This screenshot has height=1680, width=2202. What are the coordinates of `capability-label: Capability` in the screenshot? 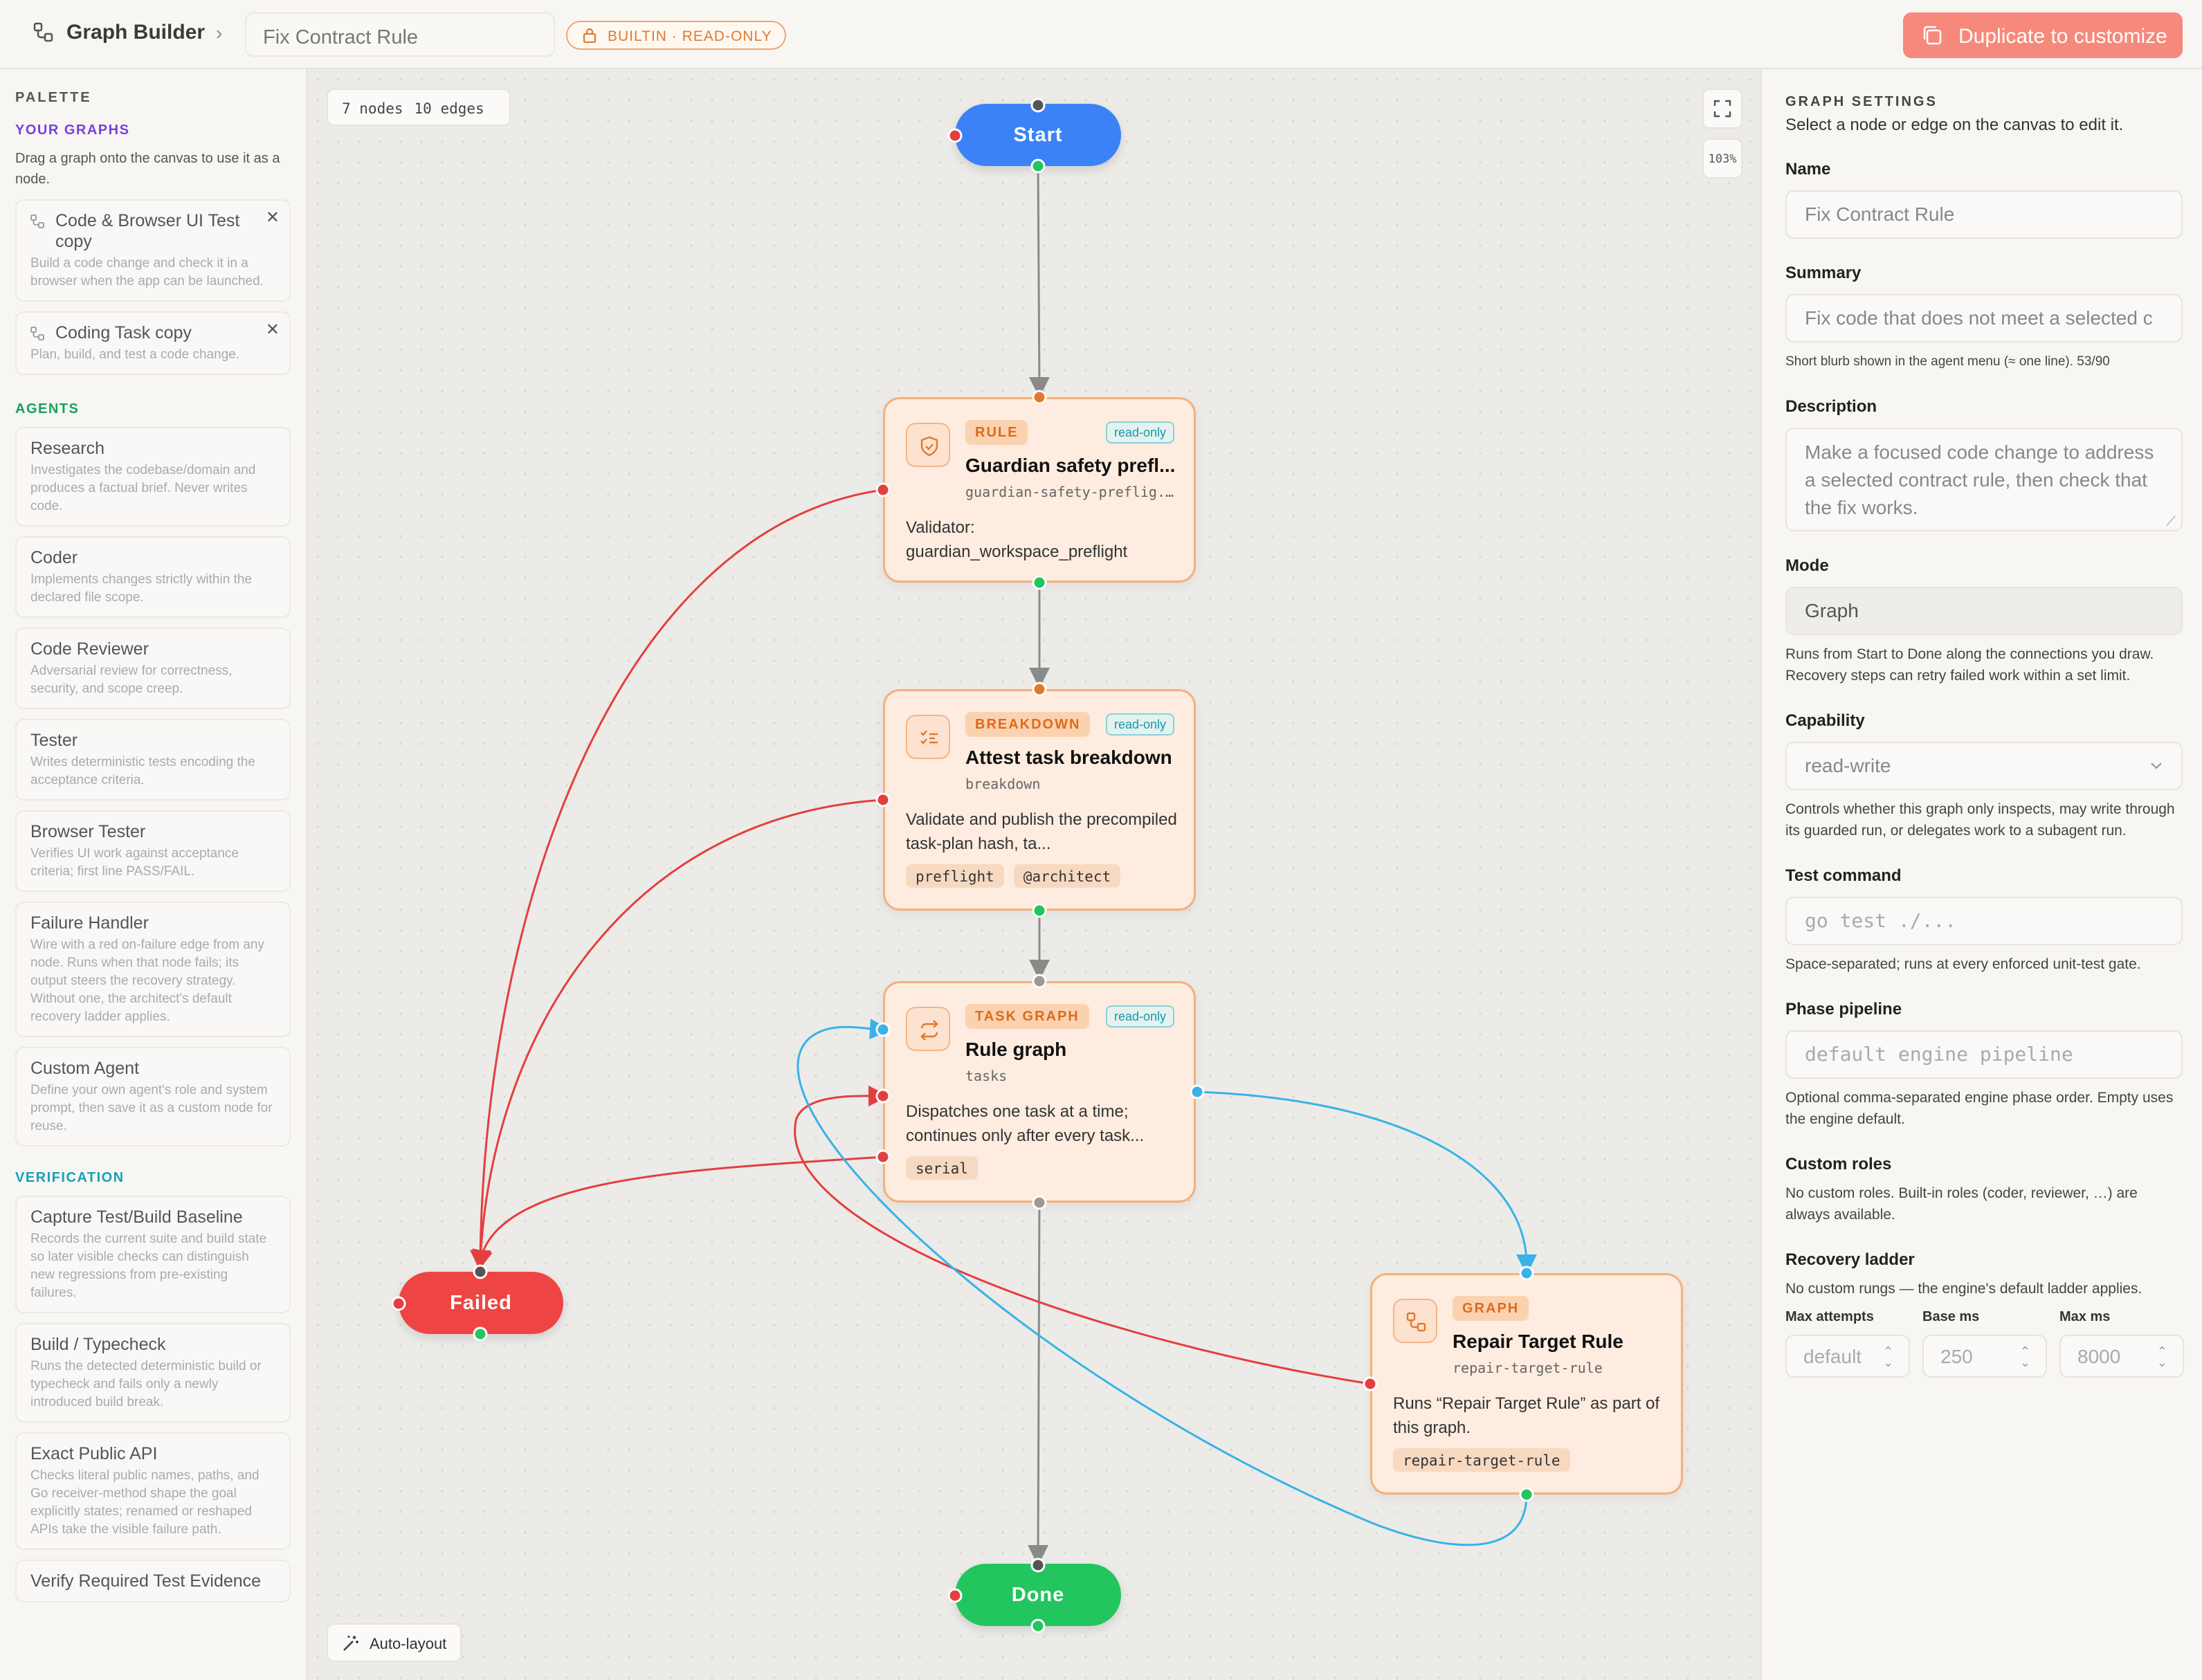 It's located at (1825, 721).